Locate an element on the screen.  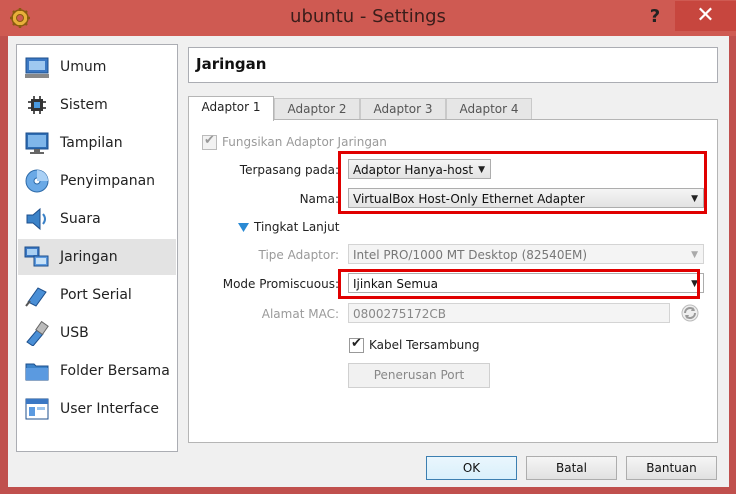
usb-icon is located at coordinates (37, 333).